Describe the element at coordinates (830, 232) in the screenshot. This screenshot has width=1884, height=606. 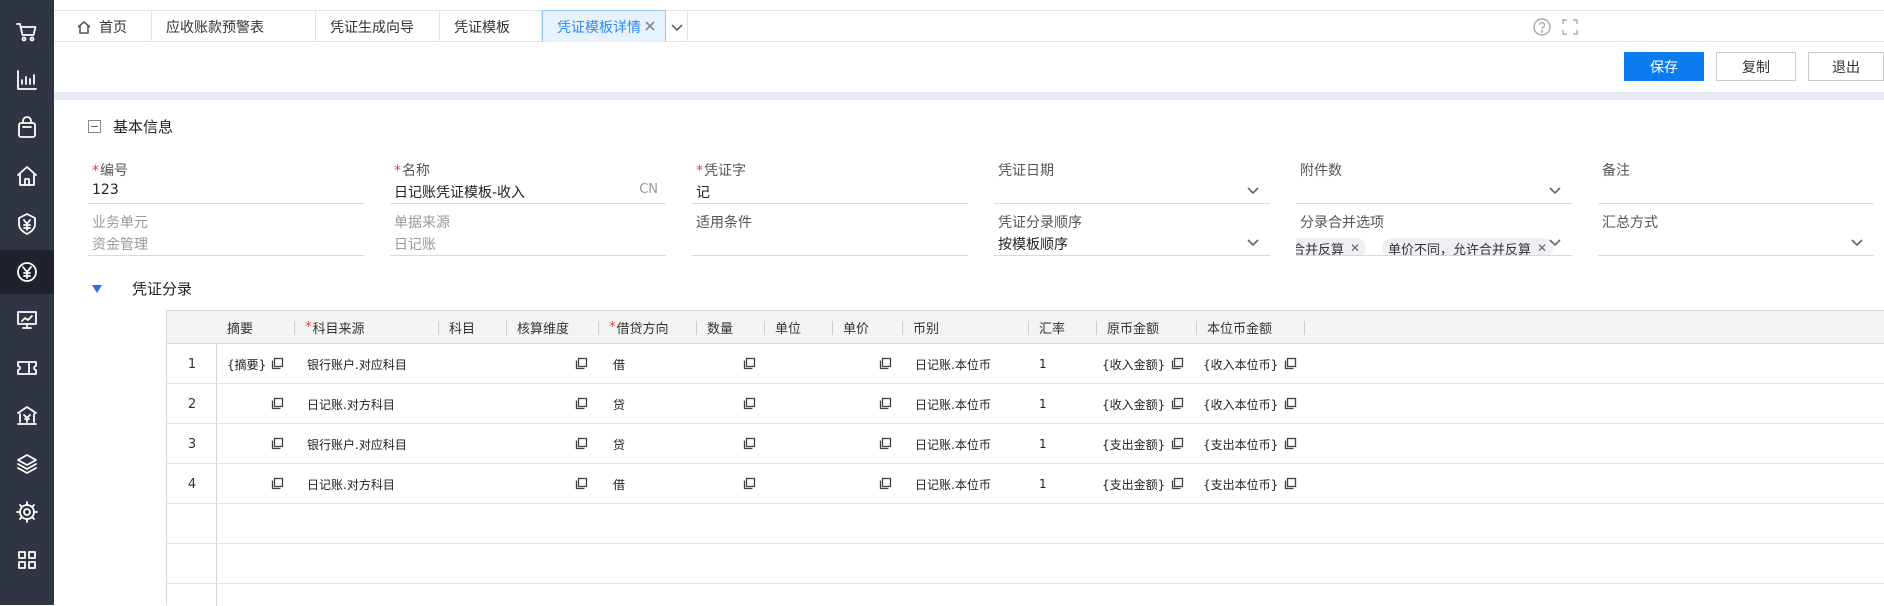
I see `field-condition: 适用条件` at that location.